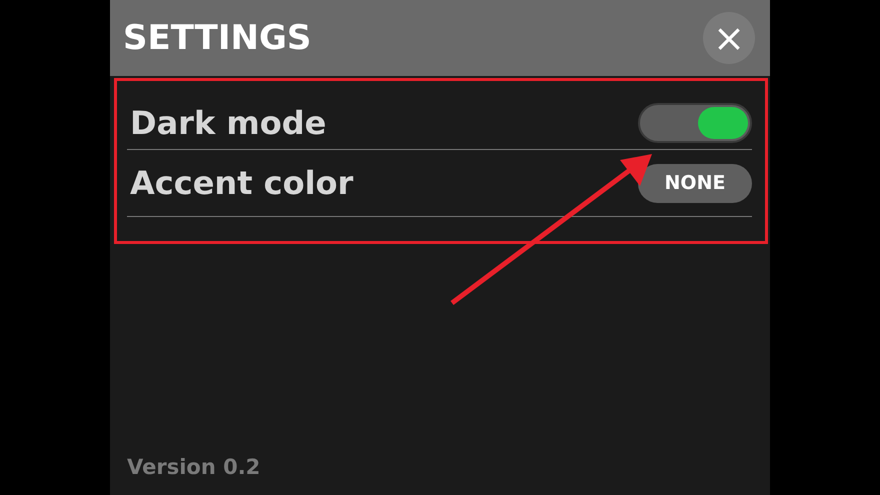 Image resolution: width=880 pixels, height=495 pixels. What do you see at coordinates (241, 183) in the screenshot?
I see `setting-label: Accent color` at bounding box center [241, 183].